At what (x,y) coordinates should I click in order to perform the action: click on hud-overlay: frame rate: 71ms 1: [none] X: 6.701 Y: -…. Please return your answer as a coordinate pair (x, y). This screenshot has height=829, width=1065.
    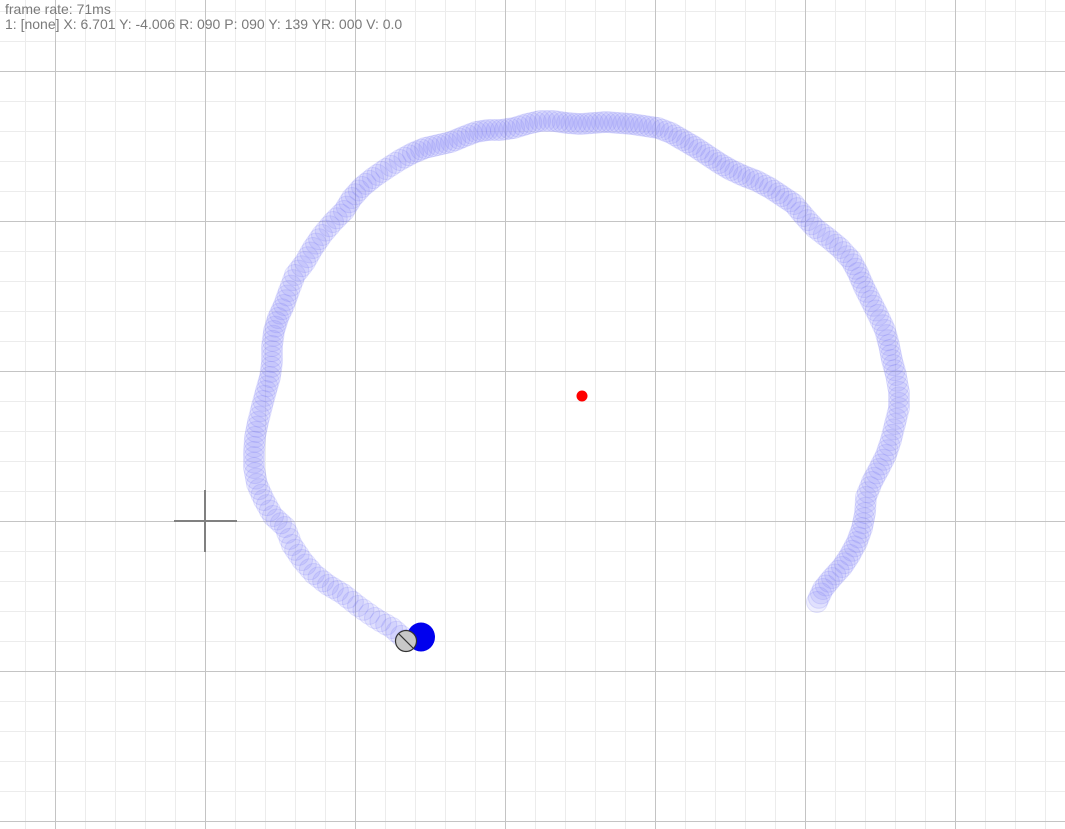
    Looking at the image, I should click on (203, 17).